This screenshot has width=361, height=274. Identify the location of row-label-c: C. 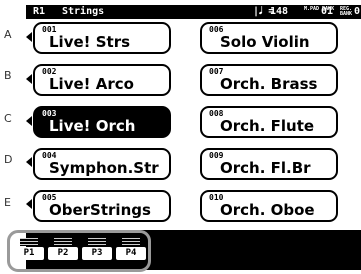
(8, 118).